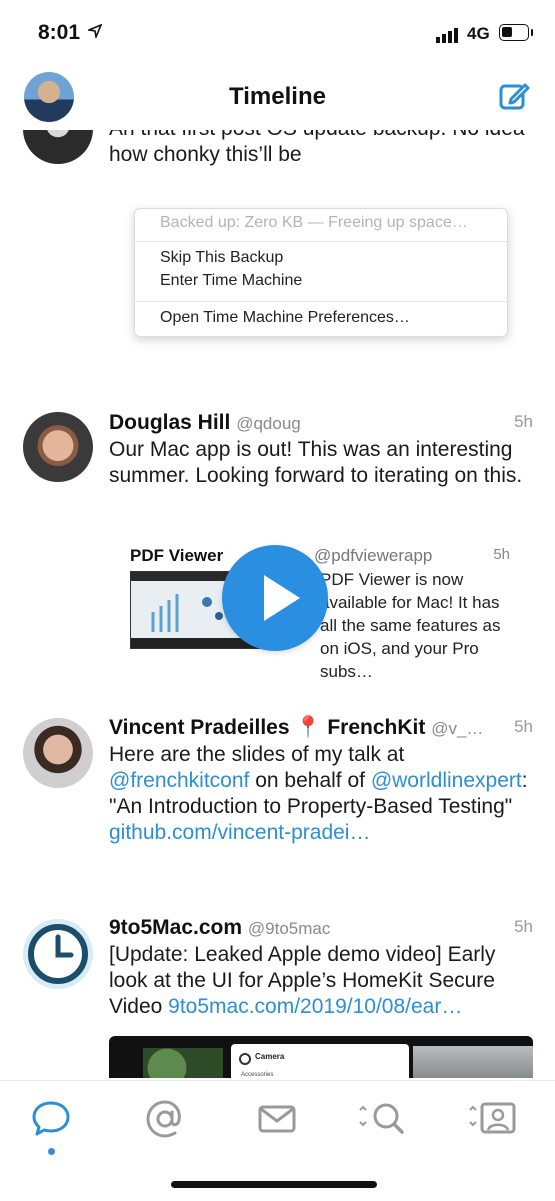  I want to click on network-type: 4G, so click(478, 33).